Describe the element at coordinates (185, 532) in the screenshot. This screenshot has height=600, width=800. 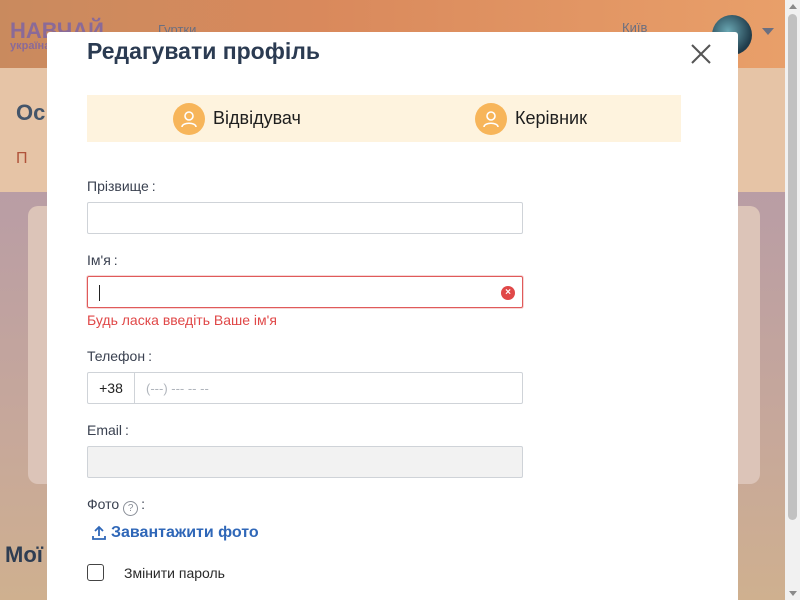
I see `upload-photo-label: Завантажити фото` at that location.